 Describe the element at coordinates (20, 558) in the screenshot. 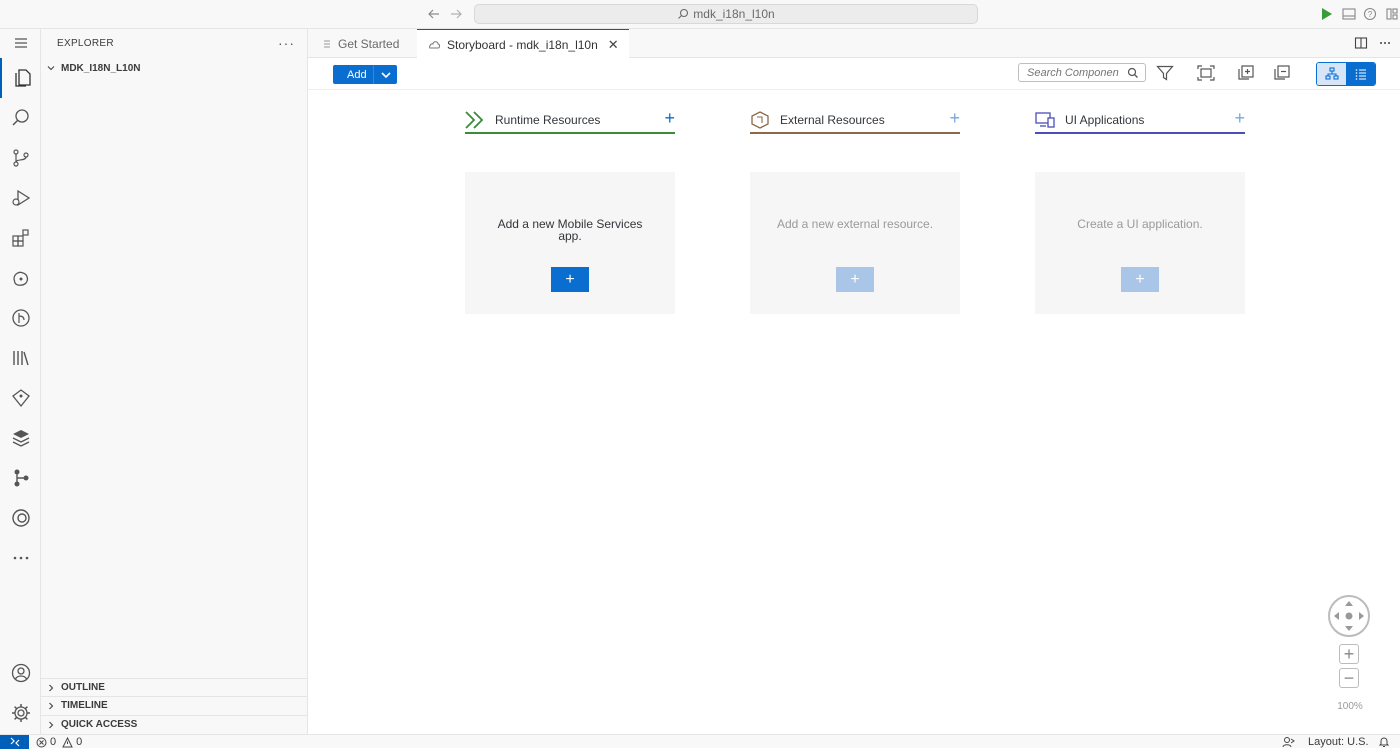

I see `more-icon` at that location.